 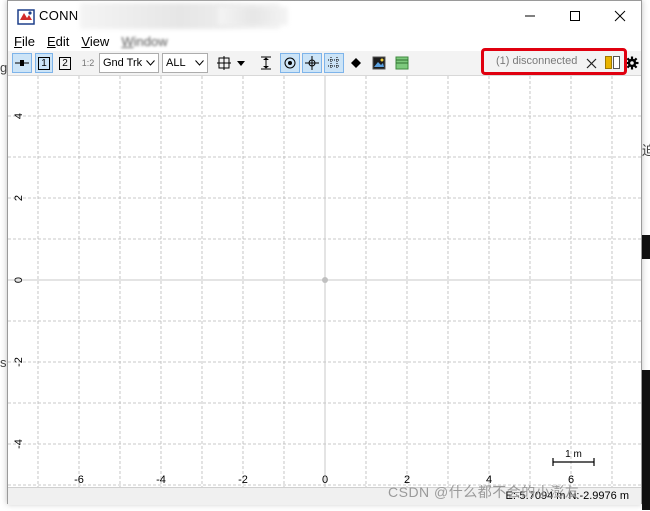 What do you see at coordinates (123, 63) in the screenshot?
I see `mode-select-value: Gnd Trk` at bounding box center [123, 63].